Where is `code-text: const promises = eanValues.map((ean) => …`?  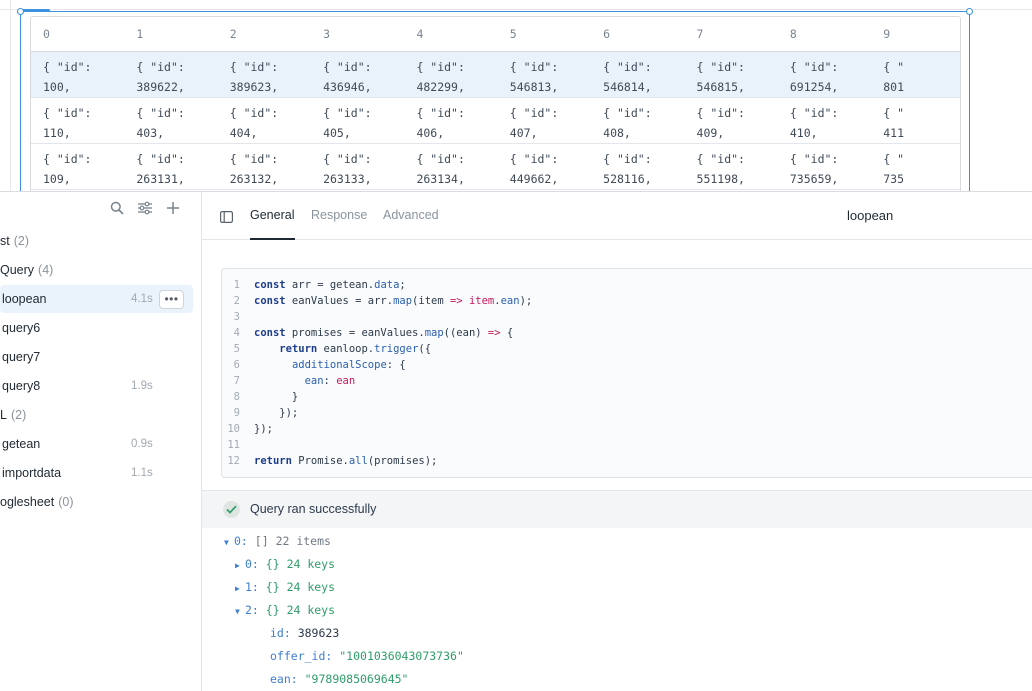 code-text: const promises = eanValues.map((ean) => … is located at coordinates (384, 333).